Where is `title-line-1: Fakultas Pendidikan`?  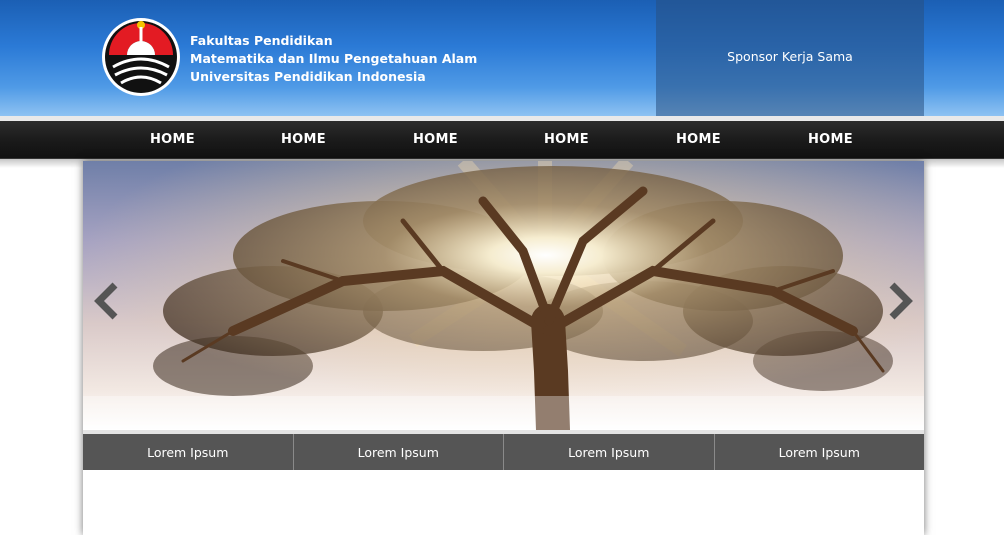
title-line-1: Fakultas Pendidikan is located at coordinates (261, 40).